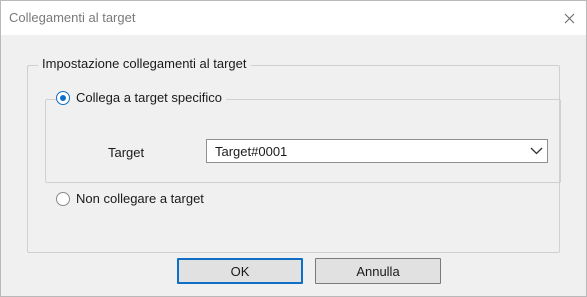  What do you see at coordinates (72, 17) in the screenshot?
I see `dialog-title: Collegamenti al target` at bounding box center [72, 17].